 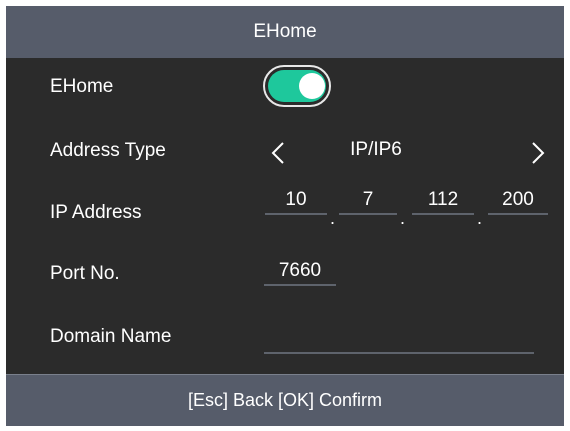 I want to click on ip-octet-3: 112, so click(x=443, y=202).